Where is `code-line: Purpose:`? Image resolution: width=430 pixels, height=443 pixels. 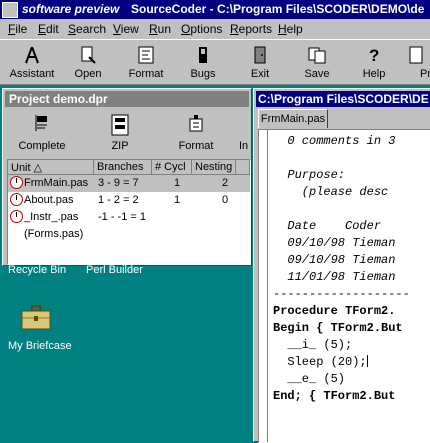
code-line: Purpose: is located at coordinates (309, 175).